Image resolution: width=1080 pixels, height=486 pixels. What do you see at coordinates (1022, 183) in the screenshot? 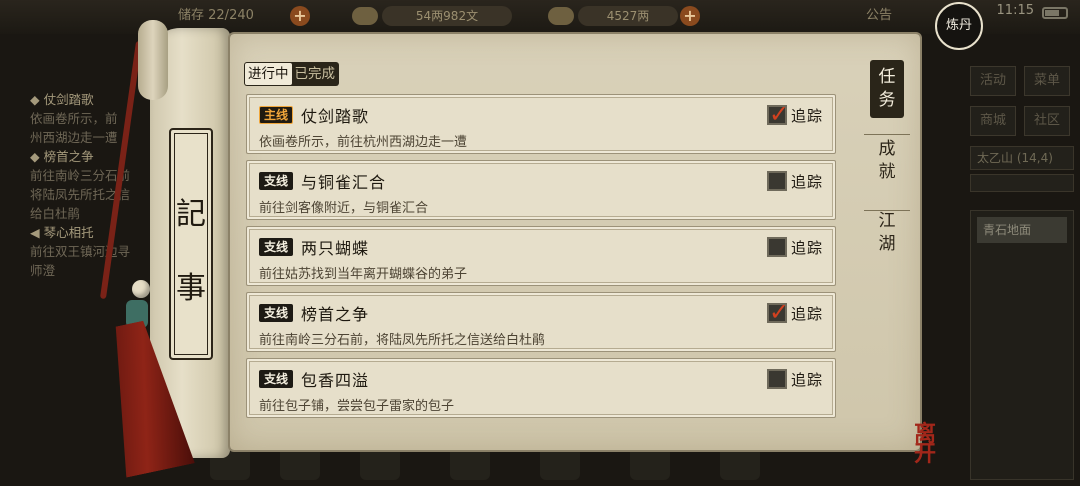
I see `minimap-strip` at bounding box center [1022, 183].